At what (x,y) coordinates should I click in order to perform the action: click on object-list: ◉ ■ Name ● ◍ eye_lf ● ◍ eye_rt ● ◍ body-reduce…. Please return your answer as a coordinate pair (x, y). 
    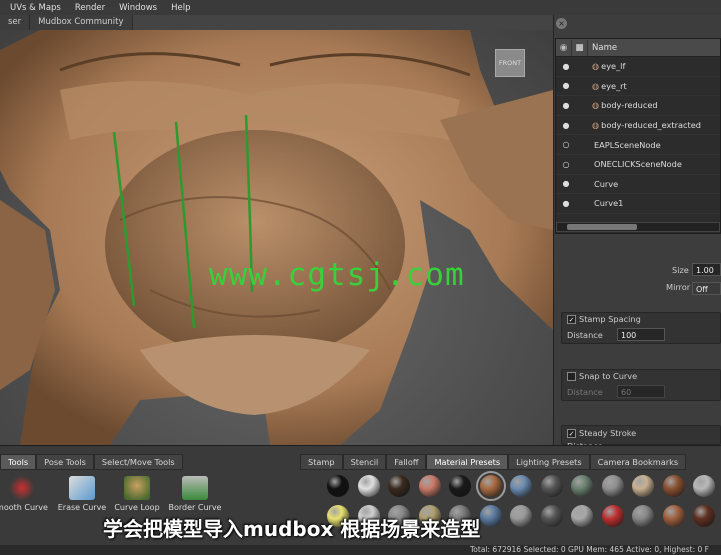
    Looking at the image, I should click on (638, 136).